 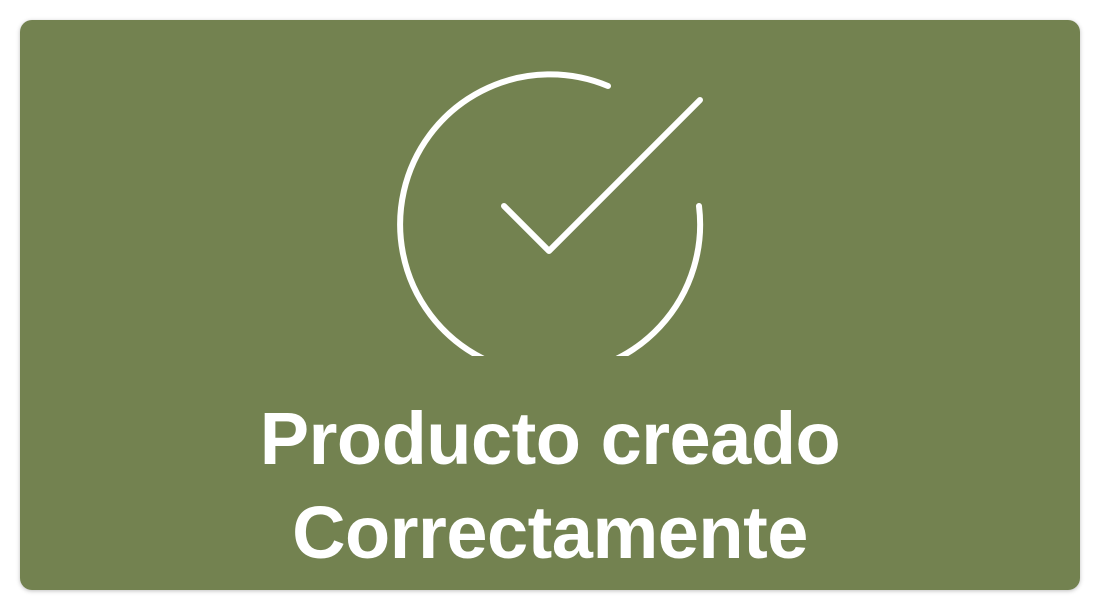 I want to click on toast-message-line-2: Correctamente, so click(x=550, y=532).